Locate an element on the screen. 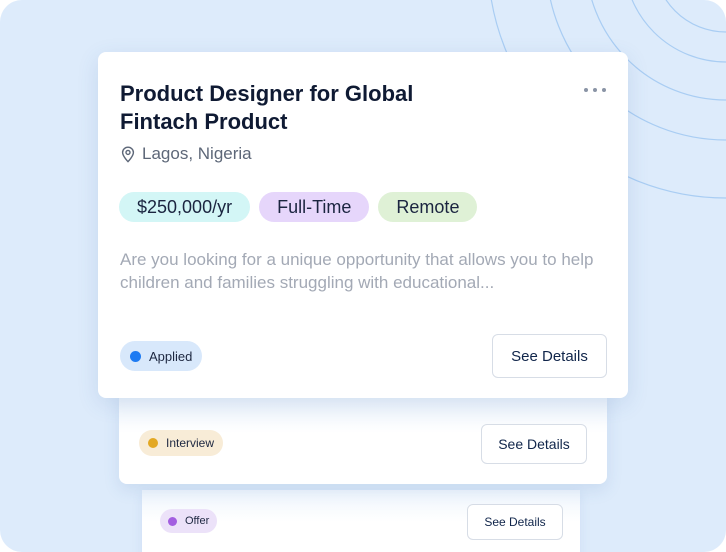 This screenshot has width=726, height=552. location-label: Lagos, Nigeria is located at coordinates (197, 153).